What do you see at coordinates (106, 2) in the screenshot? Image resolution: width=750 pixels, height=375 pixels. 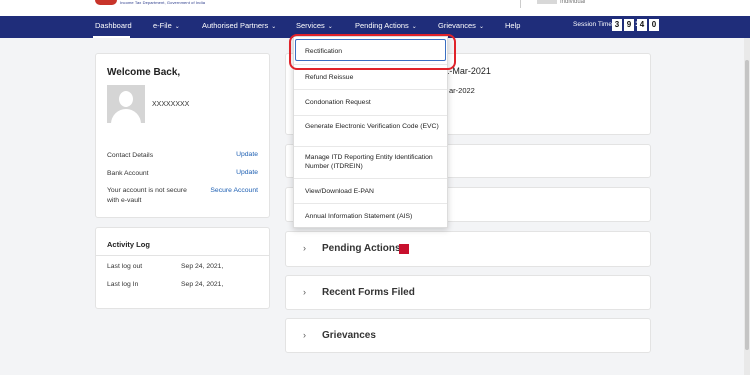 I see `emblem-logo` at bounding box center [106, 2].